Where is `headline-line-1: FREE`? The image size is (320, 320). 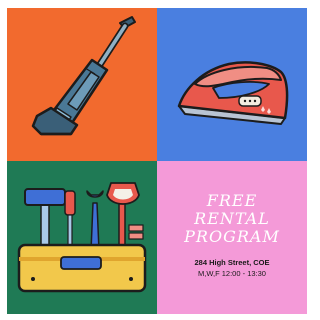
headline-line-1: FREE is located at coordinates (232, 200).